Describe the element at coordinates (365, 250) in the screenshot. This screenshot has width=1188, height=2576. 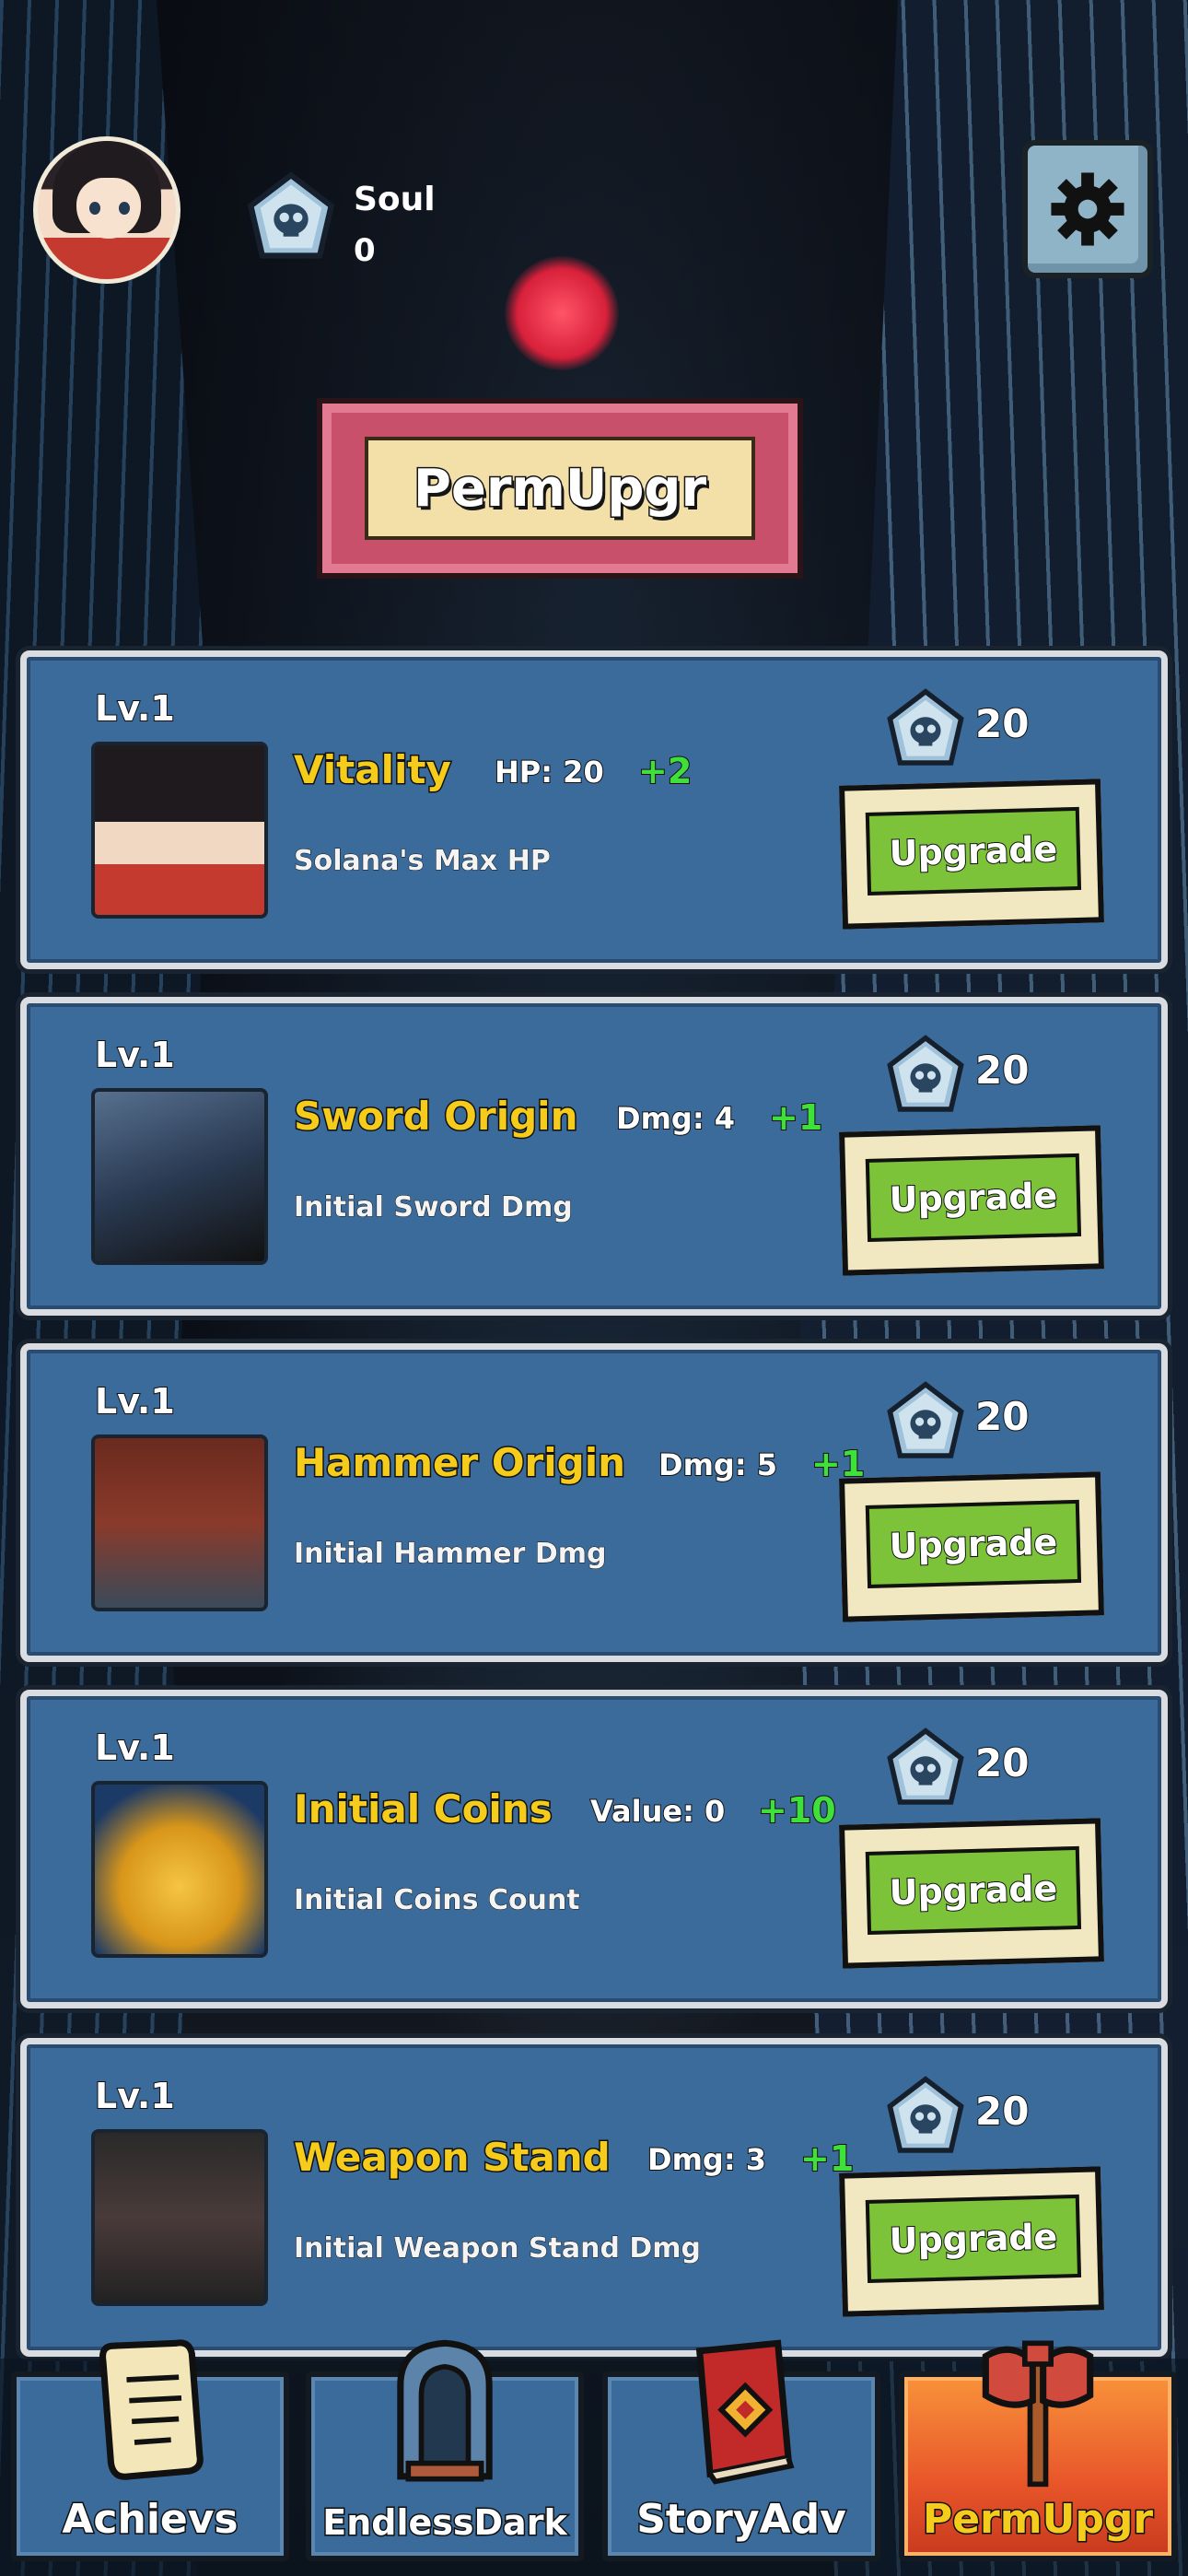
I see `currency-value: 0` at that location.